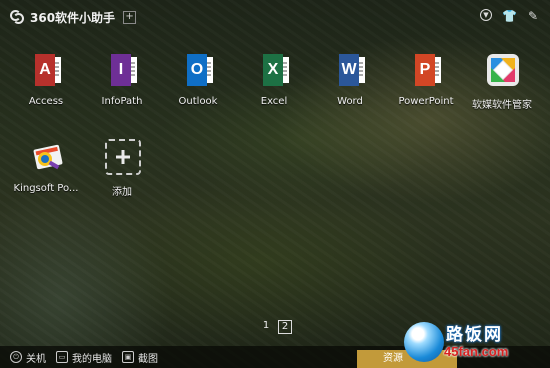 The image size is (550, 368). I want to click on app-label: 软媒软件管家, so click(502, 105).